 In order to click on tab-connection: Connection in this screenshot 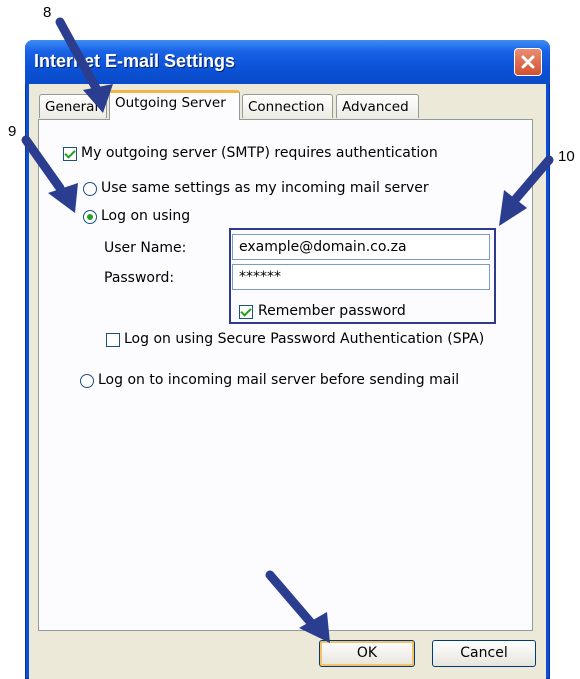, I will do `click(287, 106)`.